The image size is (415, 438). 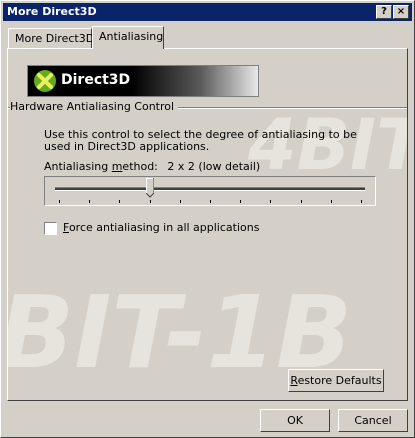 I want to click on direct3d-logo-icon, so click(x=45, y=81).